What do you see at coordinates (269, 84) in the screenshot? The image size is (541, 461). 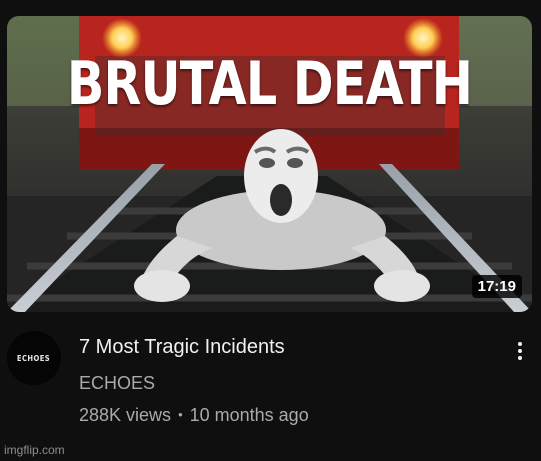 I see `thumbnail-text: BRUTAL DEATH` at bounding box center [269, 84].